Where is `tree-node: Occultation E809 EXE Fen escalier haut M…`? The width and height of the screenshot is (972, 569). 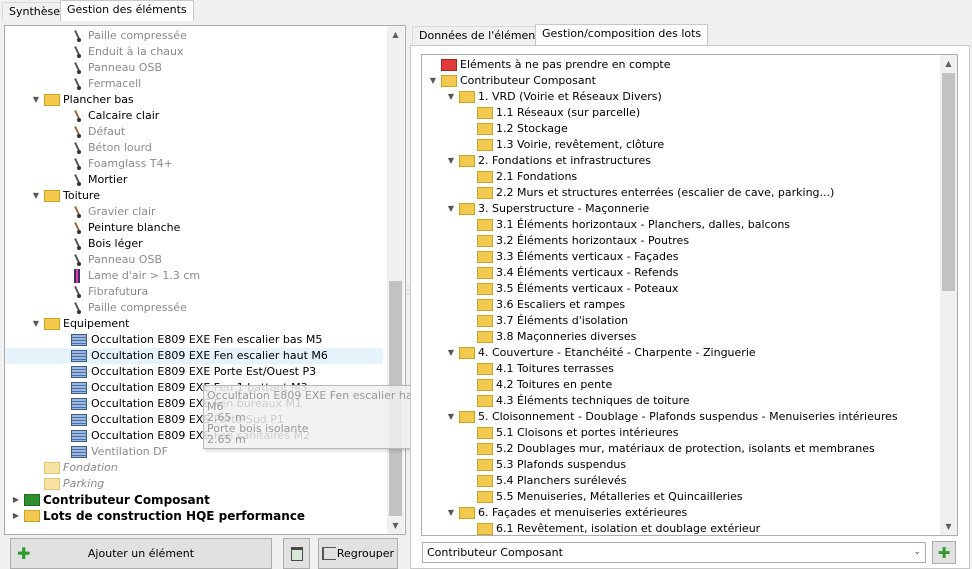 tree-node: Occultation E809 EXE Fen escalier haut M… is located at coordinates (194, 356).